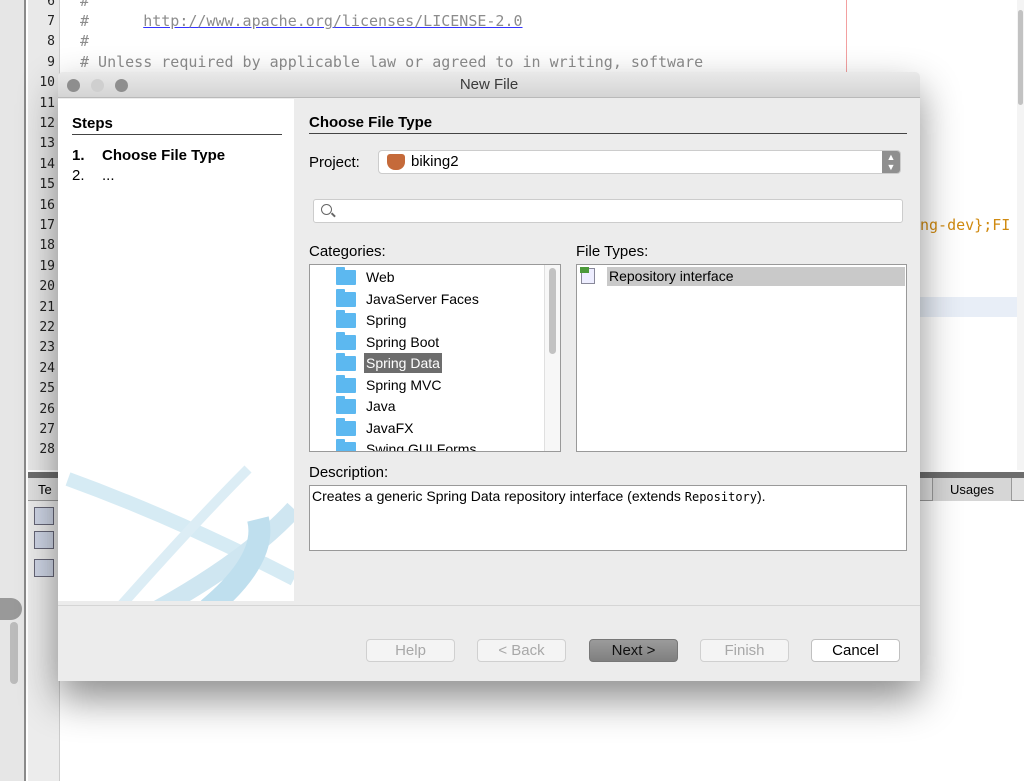 This screenshot has width=1024, height=781. Describe the element at coordinates (44, 641) in the screenshot. I see `tool-icon-column` at that location.